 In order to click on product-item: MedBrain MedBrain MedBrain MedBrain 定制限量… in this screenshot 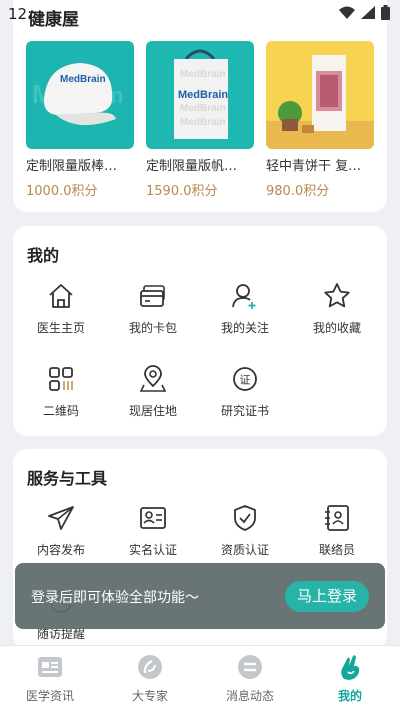, I will do `click(200, 120)`.